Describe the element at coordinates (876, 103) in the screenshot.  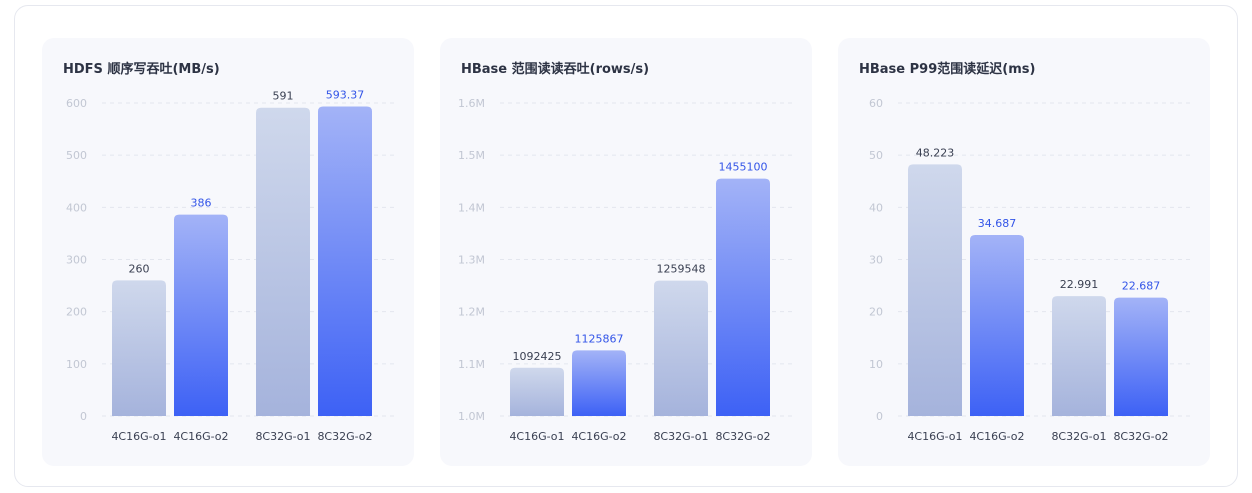
I see `y-tick-label: 60` at that location.